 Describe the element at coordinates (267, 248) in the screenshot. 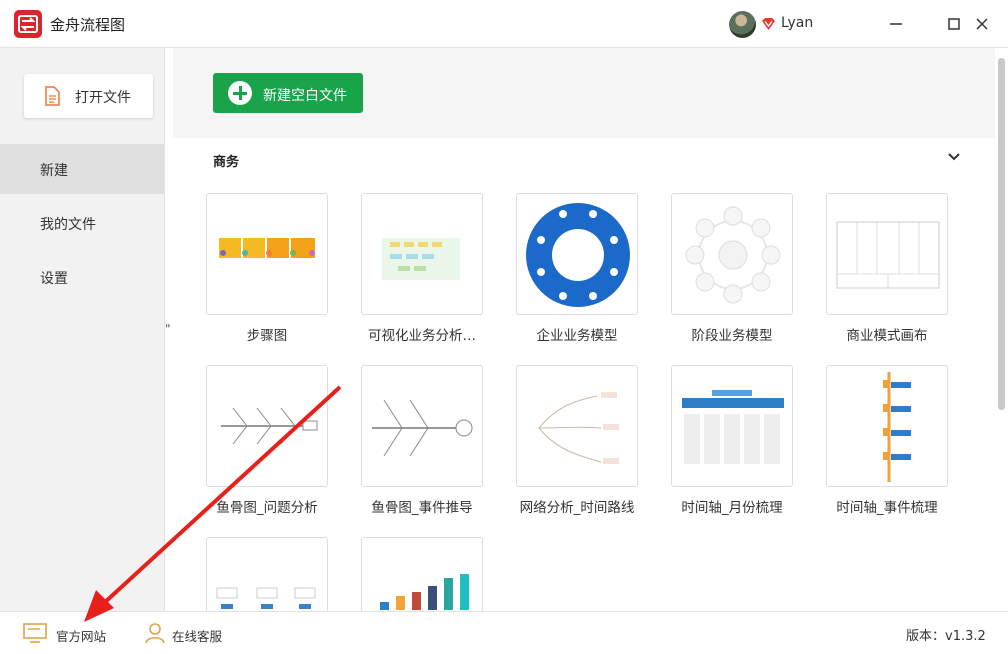

I see `steps-thumbnail` at that location.